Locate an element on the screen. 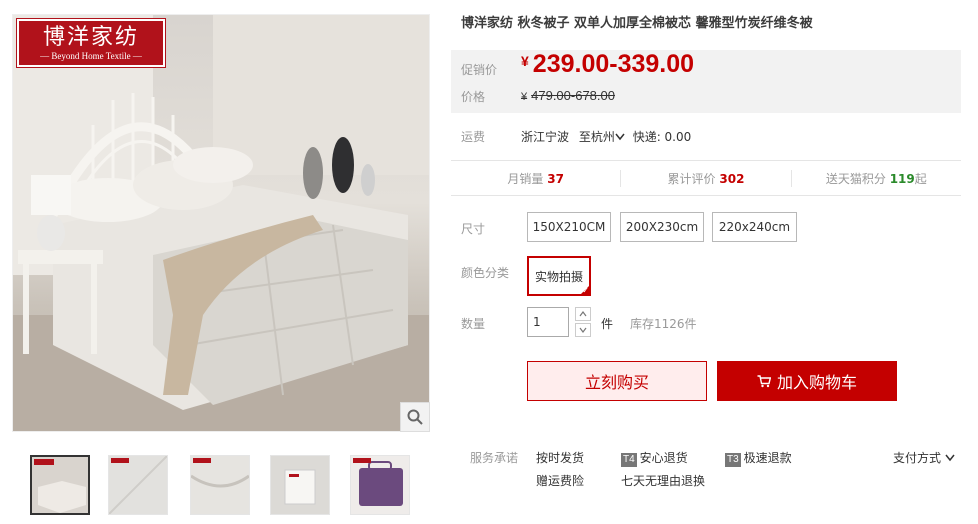 The height and width of the screenshot is (524, 978). thumbnail-package-image is located at coordinates (380, 485).